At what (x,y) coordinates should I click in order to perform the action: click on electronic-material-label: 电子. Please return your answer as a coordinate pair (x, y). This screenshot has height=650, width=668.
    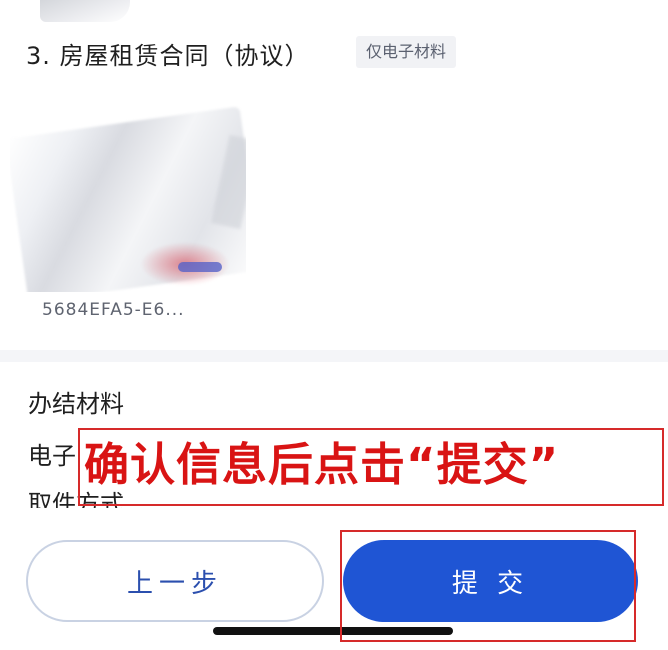
    Looking at the image, I should click on (52, 456).